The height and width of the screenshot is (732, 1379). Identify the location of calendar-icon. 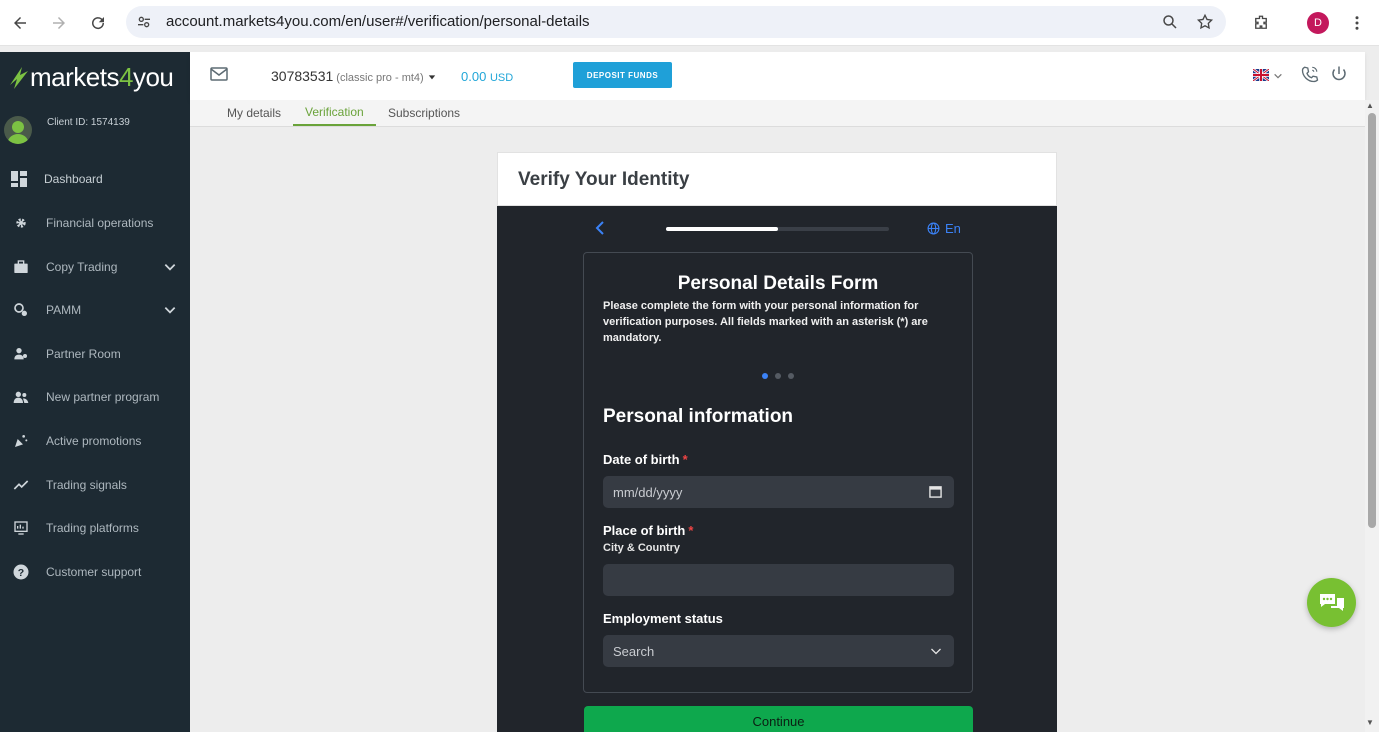
(935, 493).